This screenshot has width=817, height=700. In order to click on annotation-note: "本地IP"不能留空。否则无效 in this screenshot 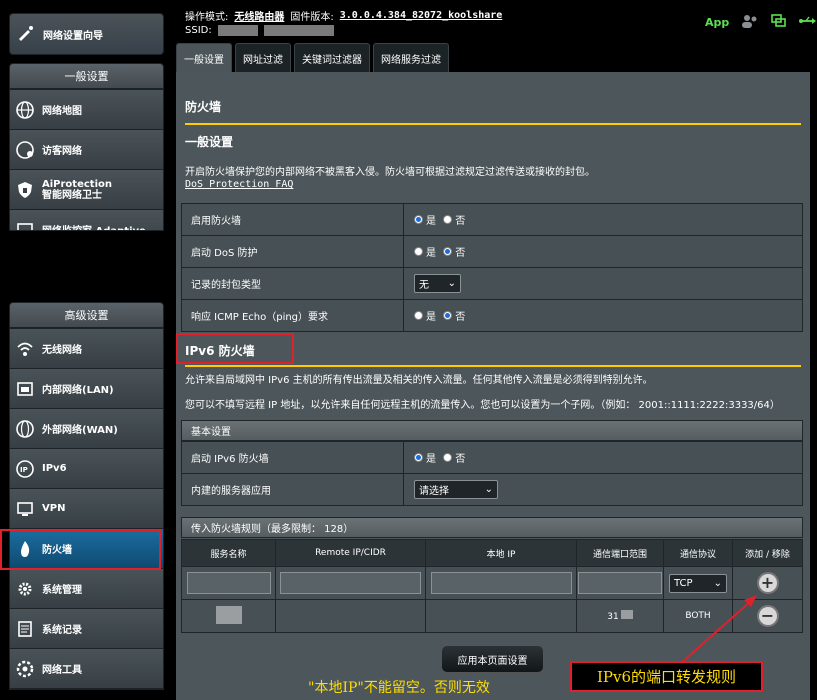, I will do `click(399, 688)`.